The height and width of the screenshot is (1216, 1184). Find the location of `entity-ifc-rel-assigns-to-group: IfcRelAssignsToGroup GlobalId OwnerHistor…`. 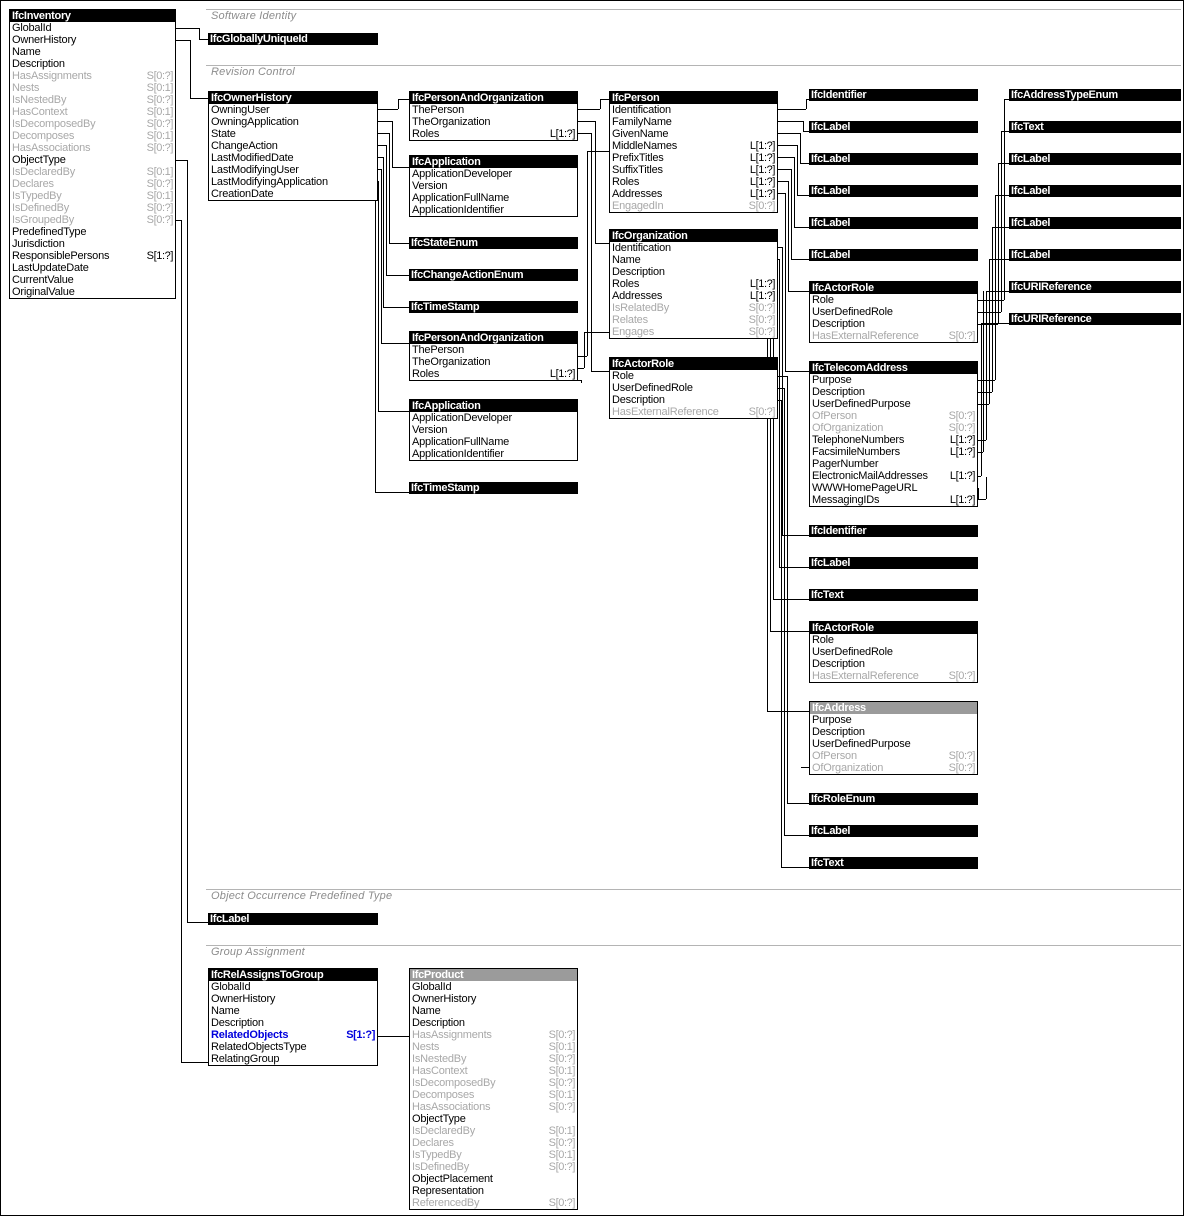

entity-ifc-rel-assigns-to-group: IfcRelAssignsToGroup GlobalId OwnerHistor… is located at coordinates (293, 1017).